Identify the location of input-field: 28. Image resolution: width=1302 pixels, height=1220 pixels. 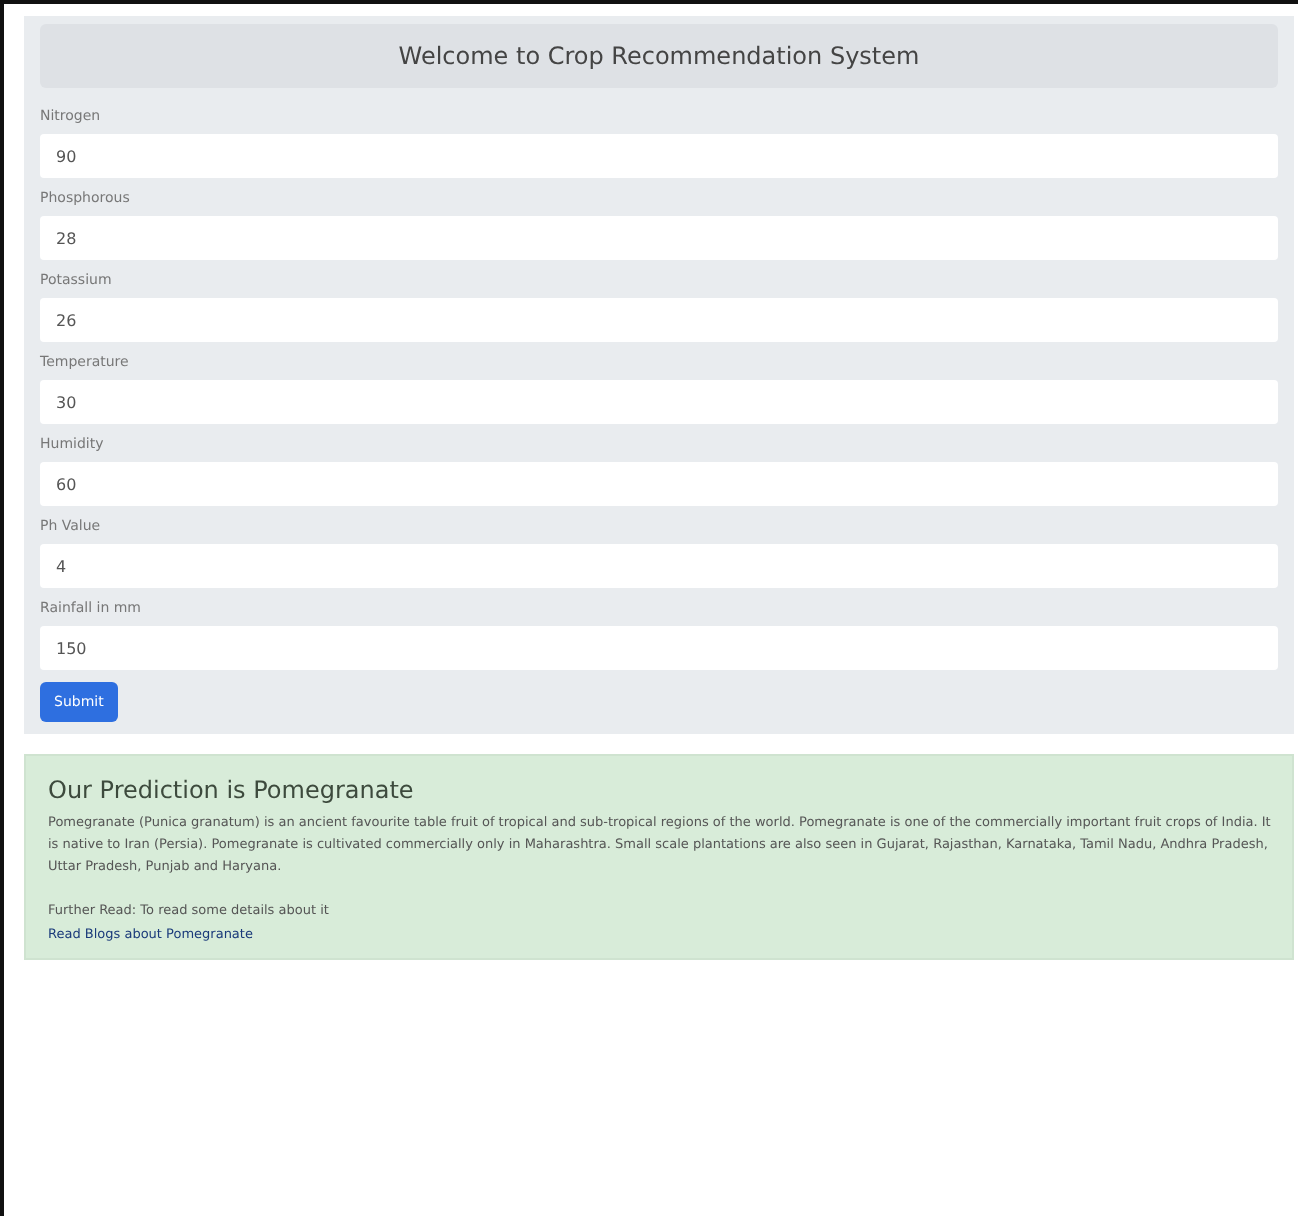
(659, 238).